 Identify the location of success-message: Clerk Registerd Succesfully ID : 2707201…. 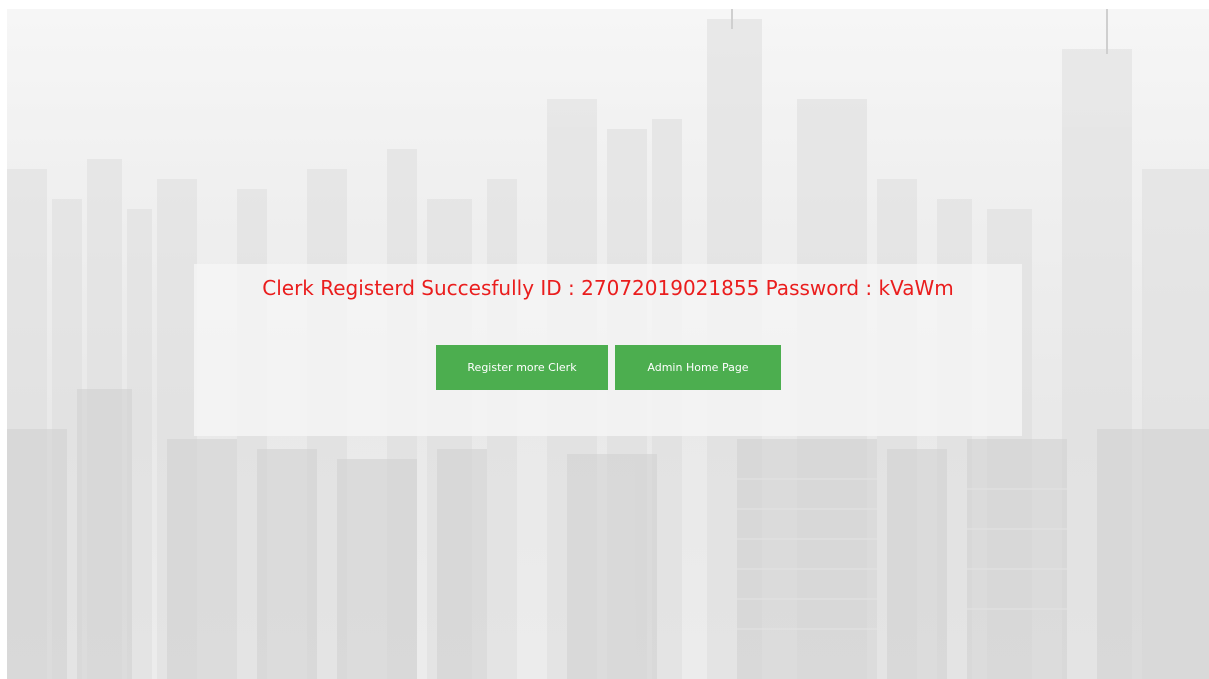
(608, 288).